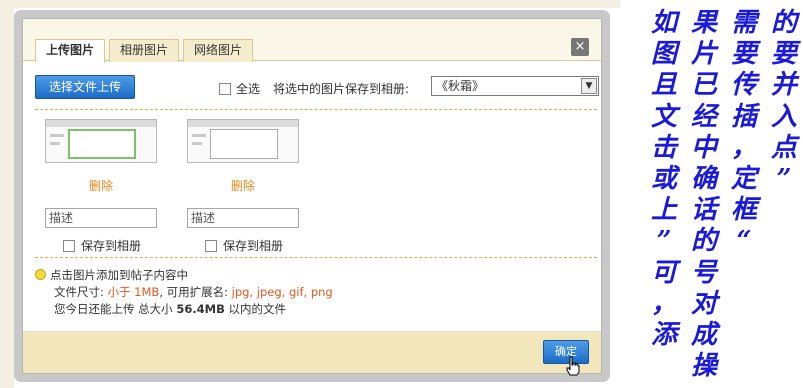 Image resolution: width=803 pixels, height=388 pixels. I want to click on album-select-value: 《秋霜》, so click(460, 86).